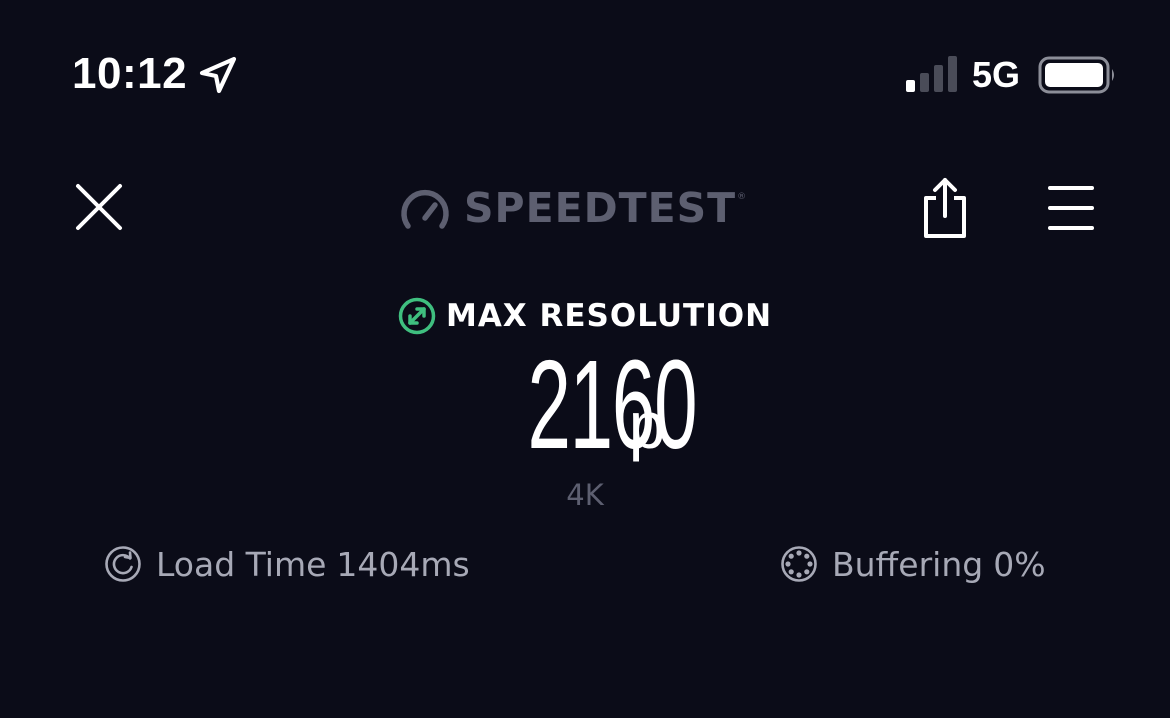  What do you see at coordinates (417, 316) in the screenshot?
I see `expand-arrows-icon` at bounding box center [417, 316].